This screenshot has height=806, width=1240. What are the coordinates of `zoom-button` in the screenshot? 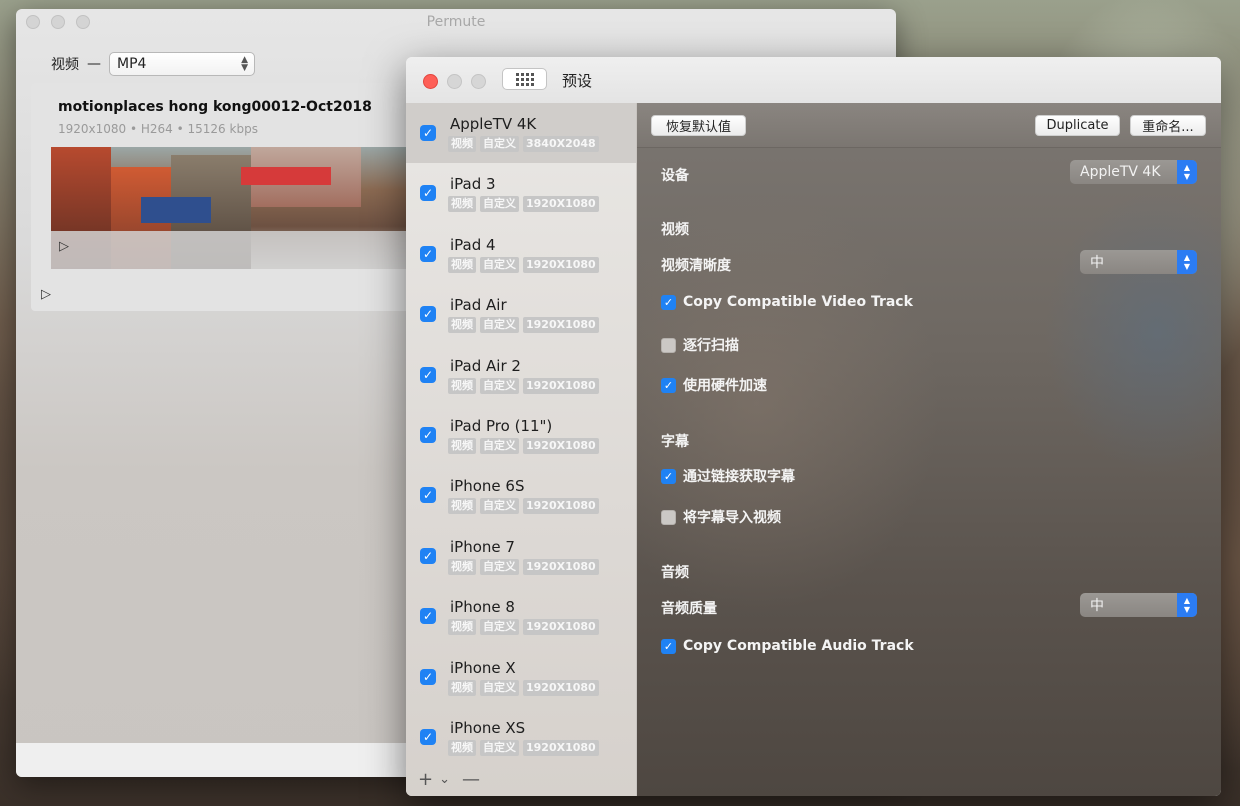 It's located at (478, 81).